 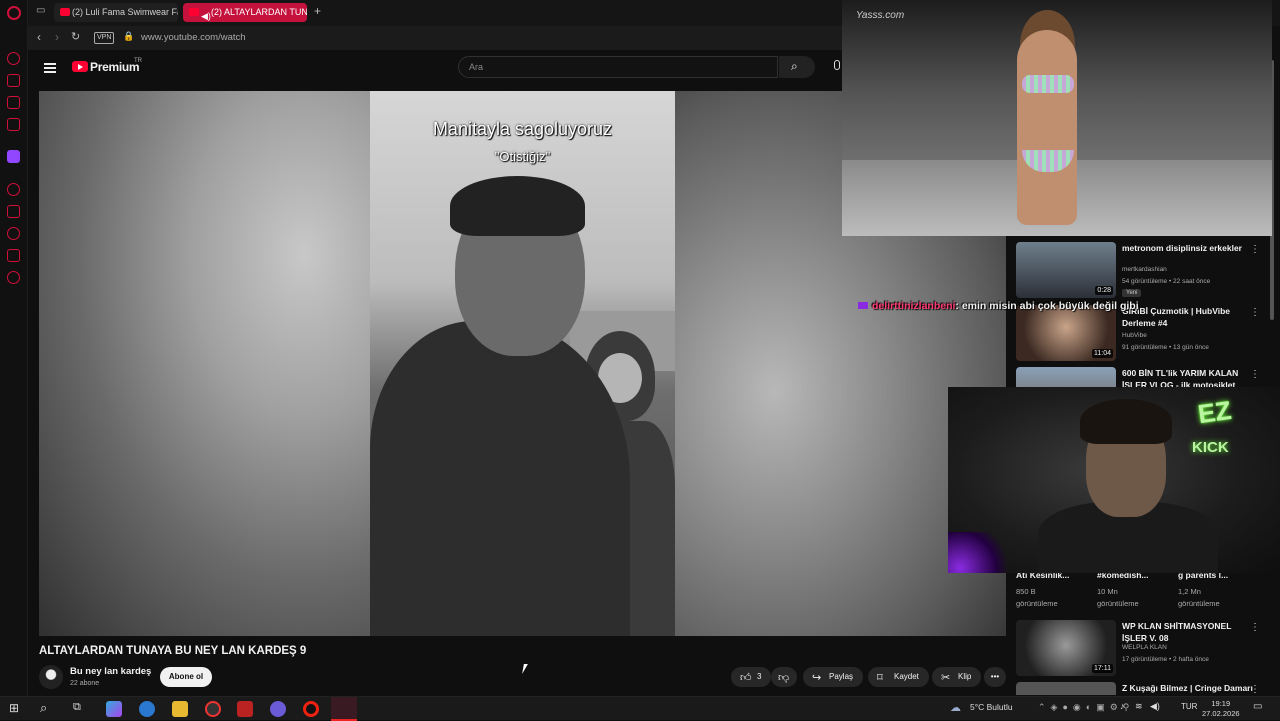 I want to click on list-item: Z Kuşağı Bilmez | Cringe Damarı ⋮, so click(x=1145, y=688).